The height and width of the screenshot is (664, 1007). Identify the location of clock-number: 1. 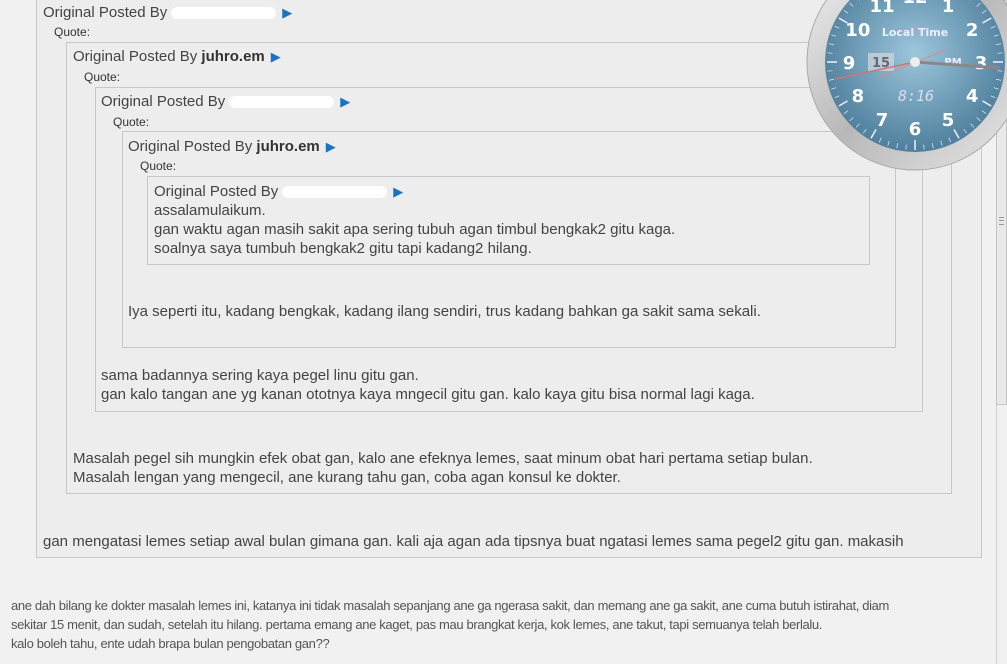
(948, 8).